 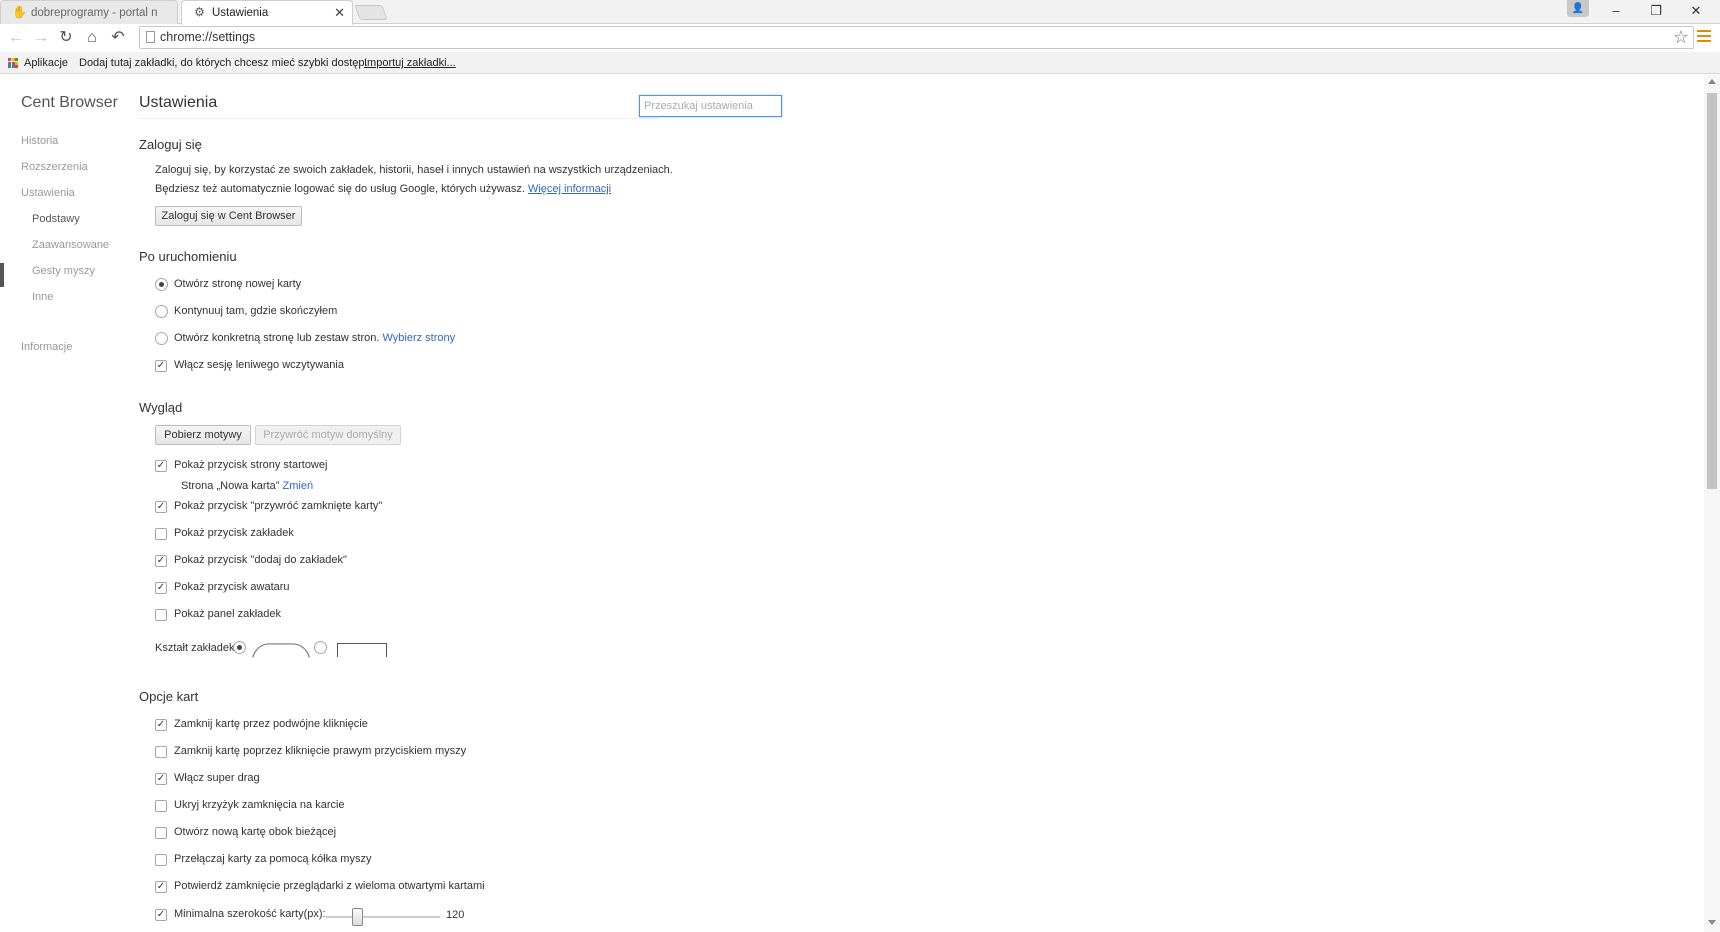 What do you see at coordinates (371, 12) in the screenshot?
I see `new-tab-button` at bounding box center [371, 12].